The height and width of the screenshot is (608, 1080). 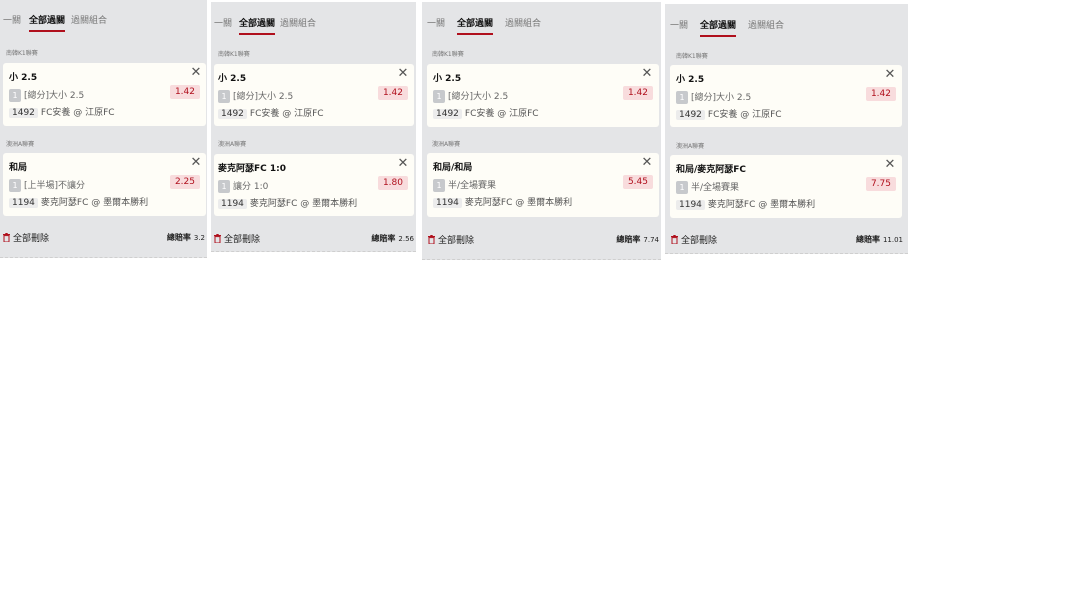 What do you see at coordinates (104, 184) in the screenshot?
I see `bet-card: 和局 ✕ 1 [上半場]不讓分 2.25 1194 麥克阿瑟FC @ 墨爾本勝利` at bounding box center [104, 184].